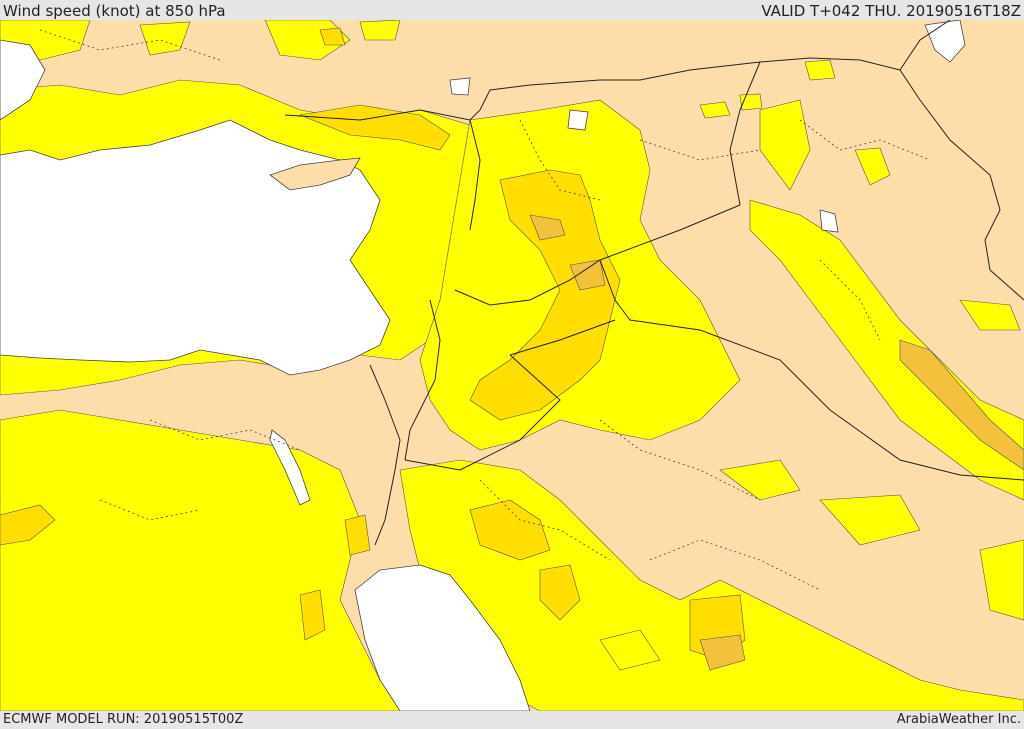 The width and height of the screenshot is (1024, 729). What do you see at coordinates (460, 86) in the screenshot?
I see `lake-turkey` at bounding box center [460, 86].